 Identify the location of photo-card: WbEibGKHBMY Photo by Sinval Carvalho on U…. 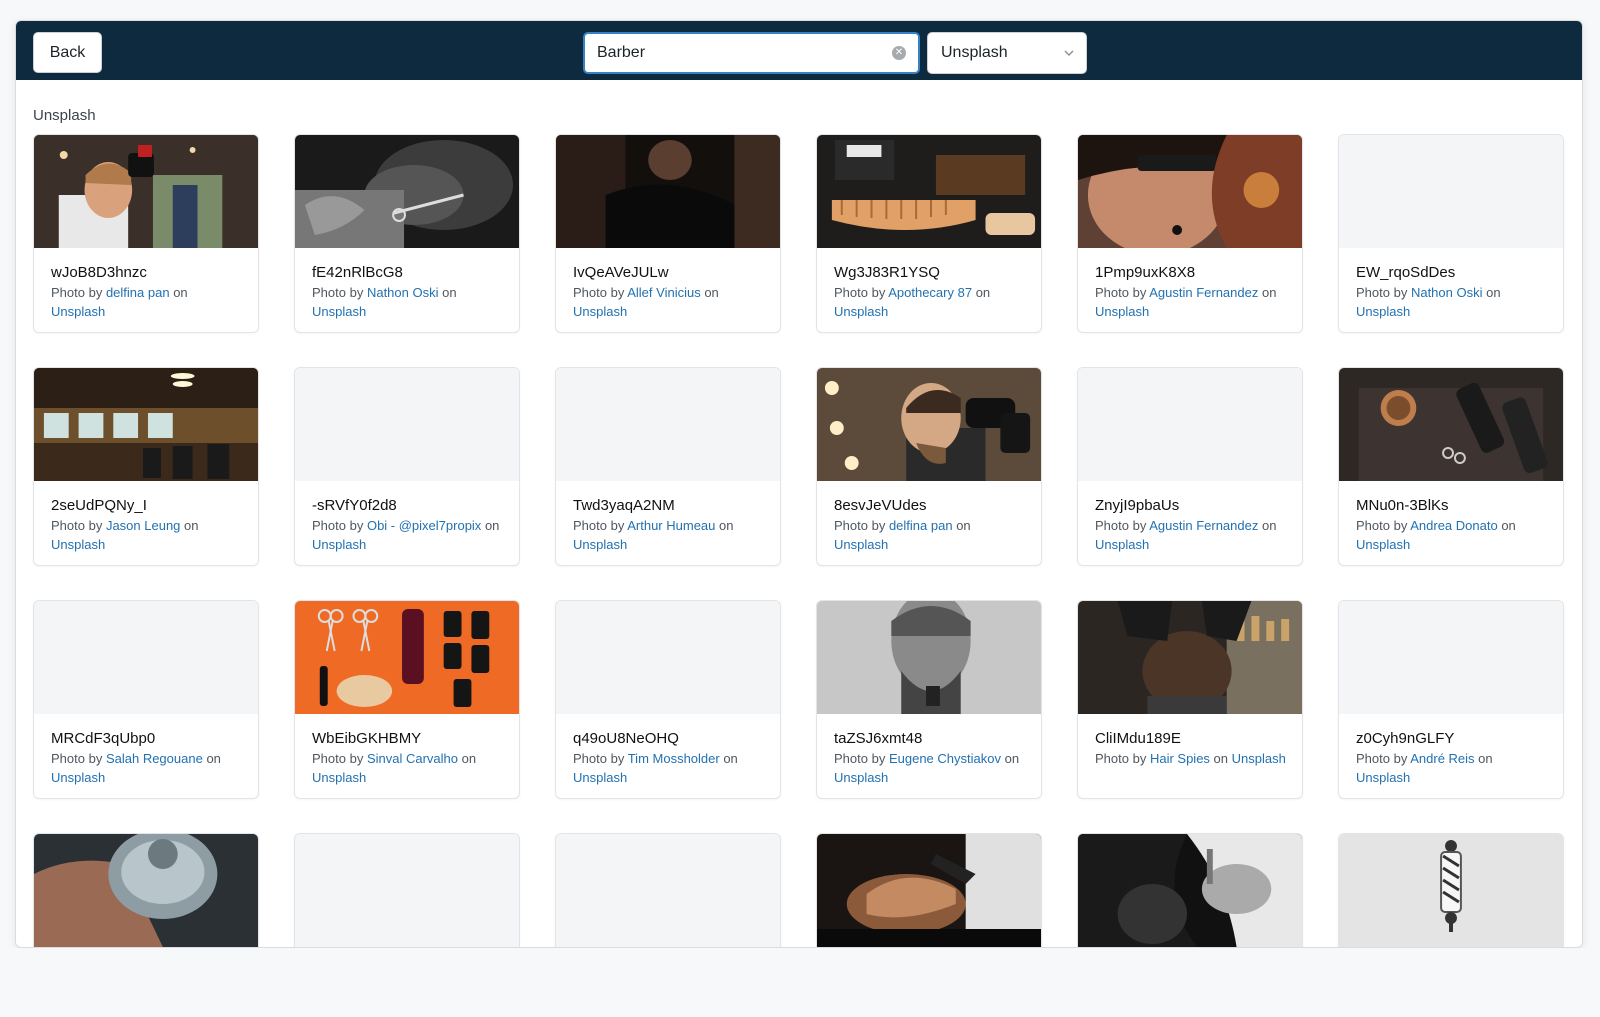
(407, 699).